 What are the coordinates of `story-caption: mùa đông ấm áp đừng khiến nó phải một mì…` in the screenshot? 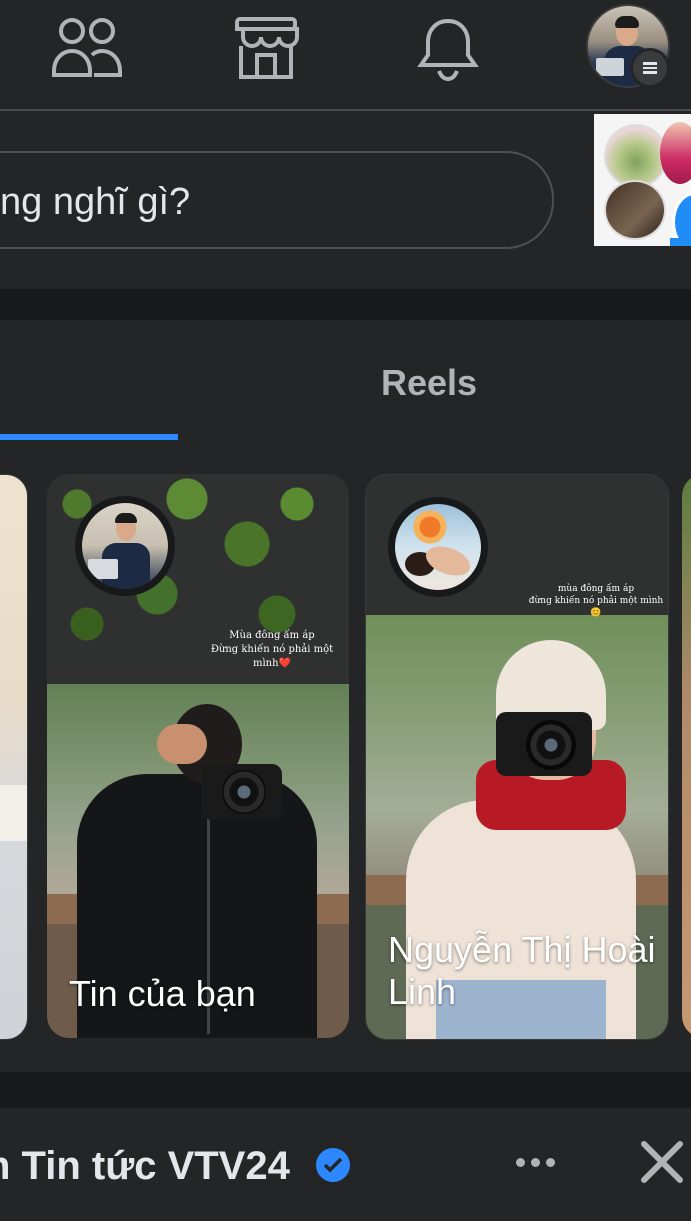 It's located at (596, 601).